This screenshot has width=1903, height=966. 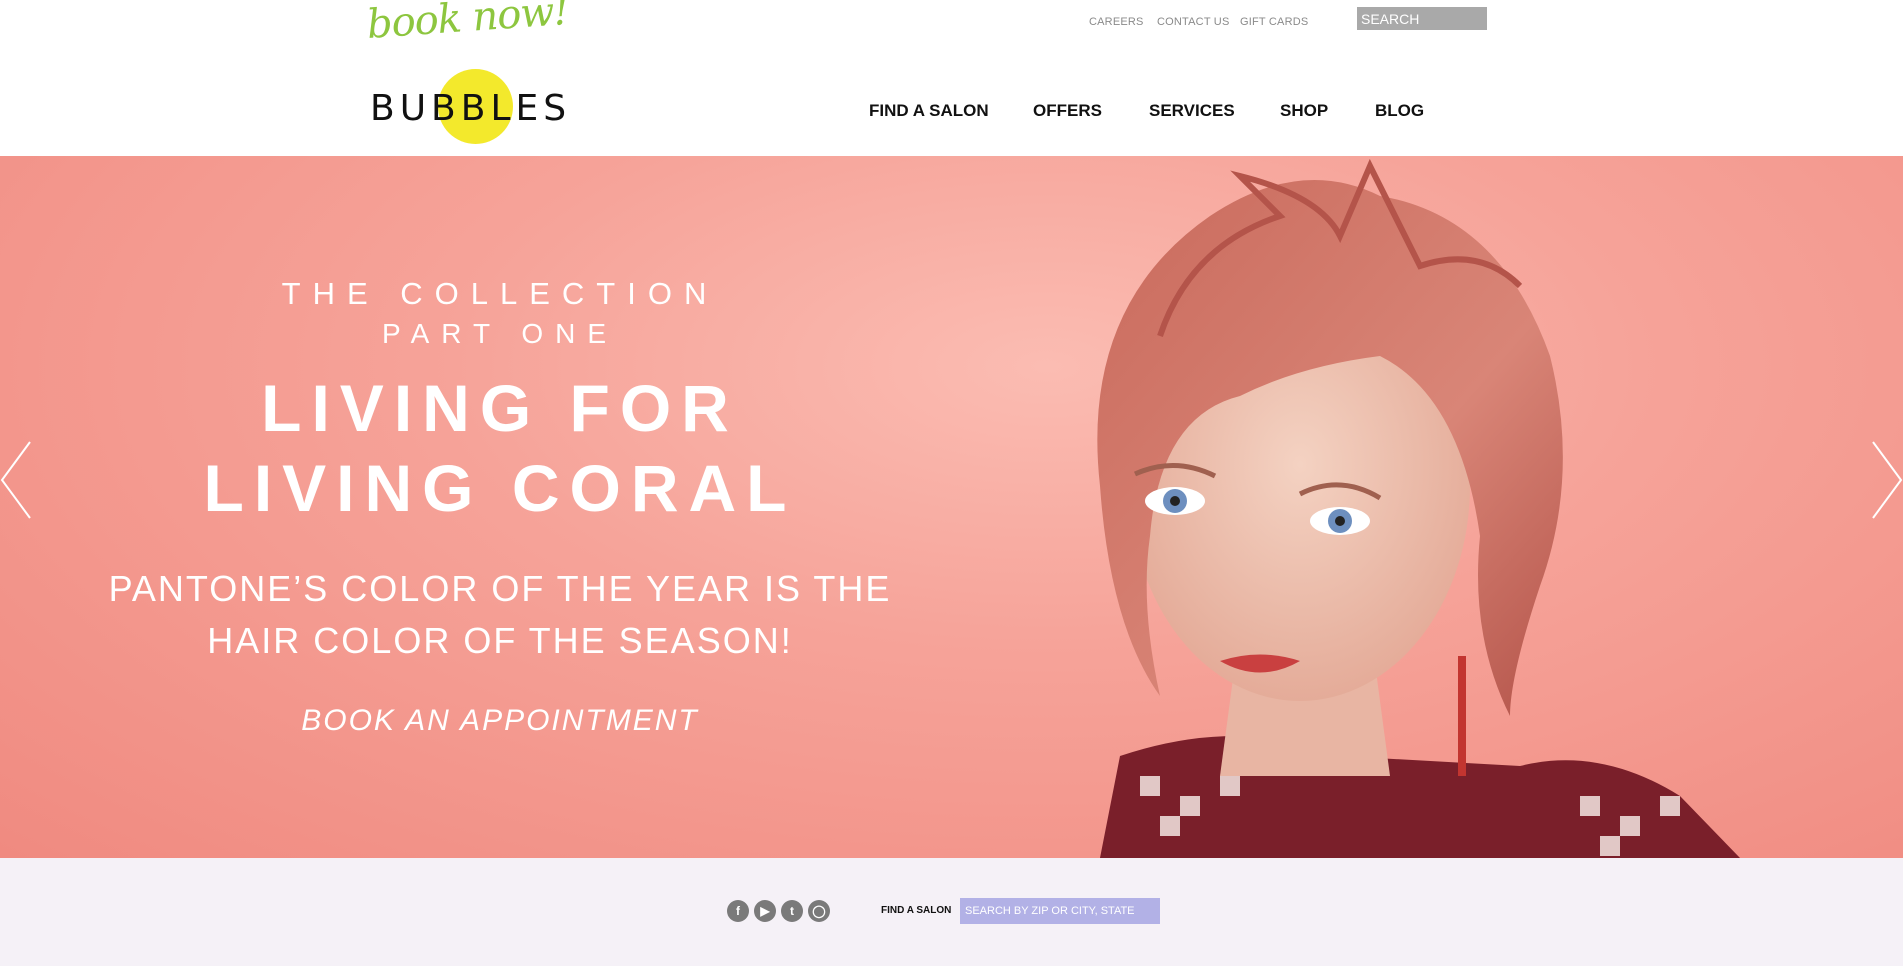 I want to click on next-slide-arrow-icon, so click(x=1886, y=480).